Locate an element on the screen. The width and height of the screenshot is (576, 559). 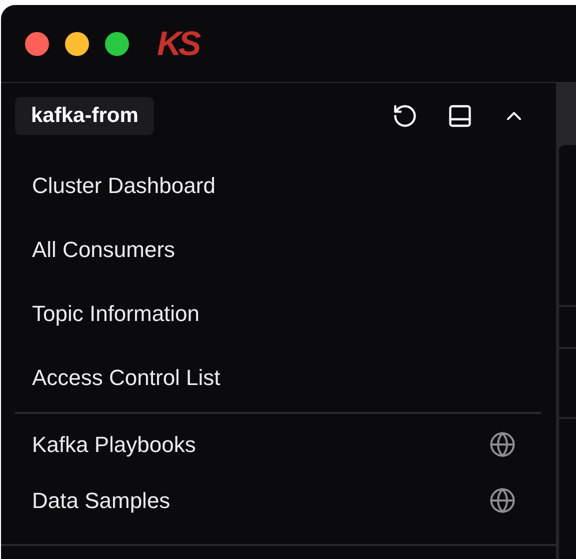
external-link: Data Samples is located at coordinates (278, 500).